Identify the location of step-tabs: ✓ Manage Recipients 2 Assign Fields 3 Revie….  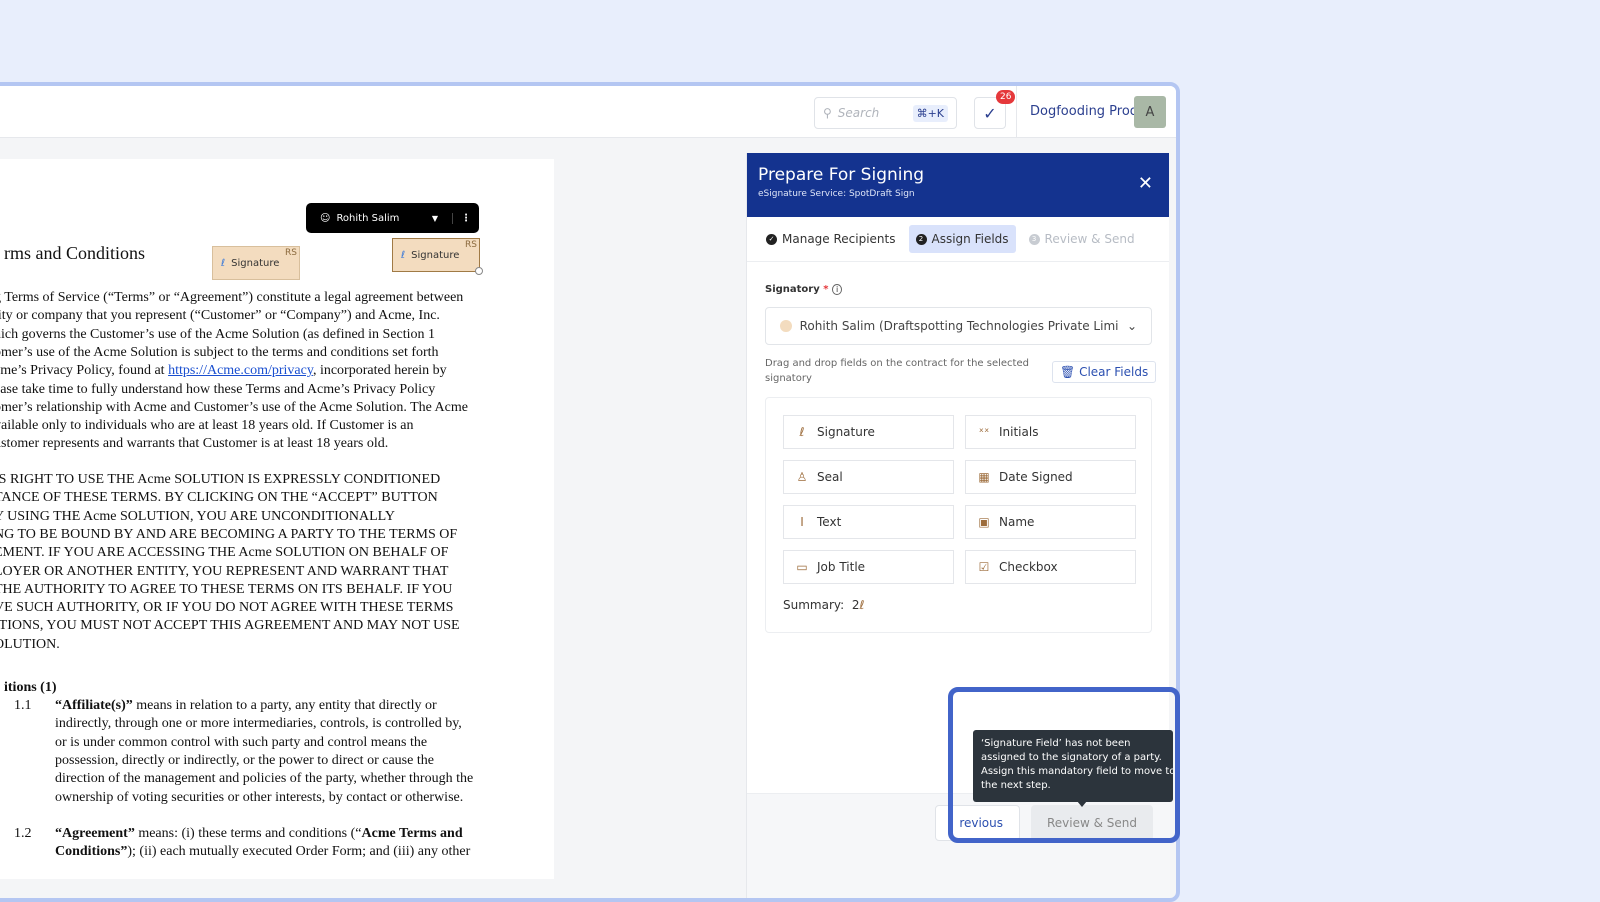
(958, 239).